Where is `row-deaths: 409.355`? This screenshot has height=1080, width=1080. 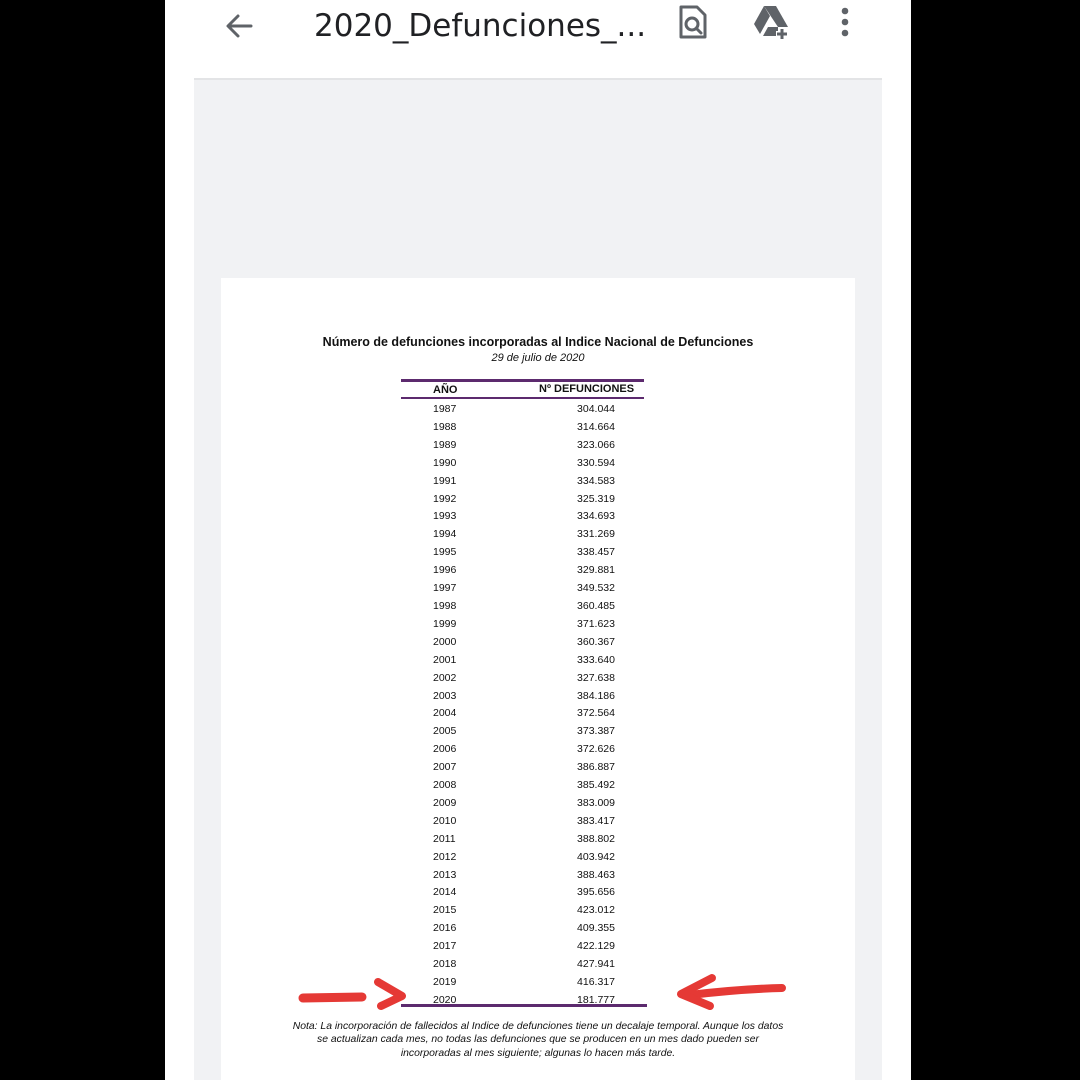
row-deaths: 409.355 is located at coordinates (596, 928).